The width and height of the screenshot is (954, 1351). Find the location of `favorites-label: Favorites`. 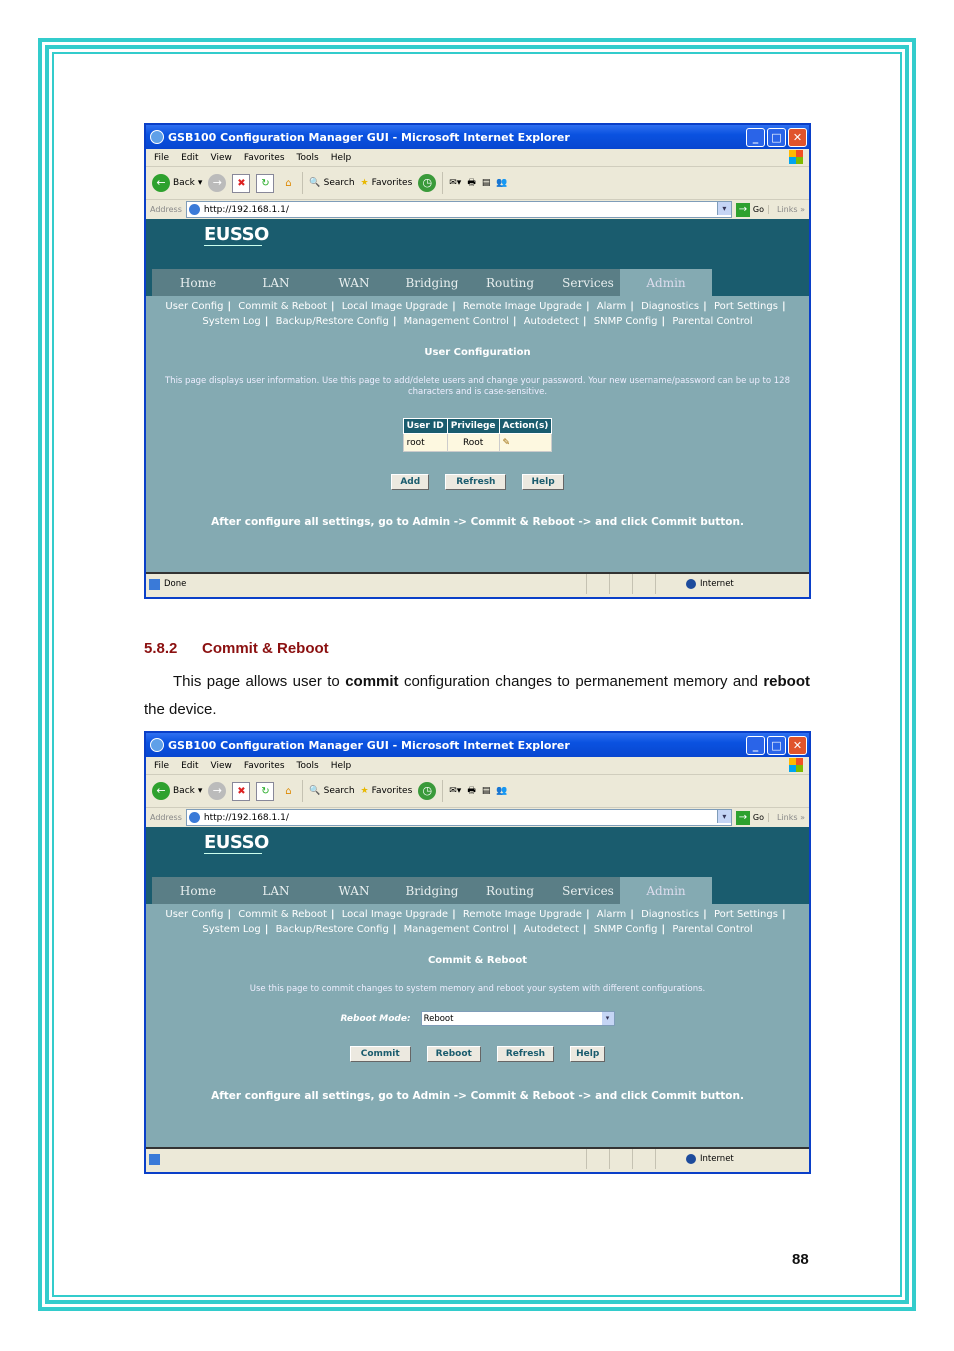

favorites-label: Favorites is located at coordinates (392, 791).